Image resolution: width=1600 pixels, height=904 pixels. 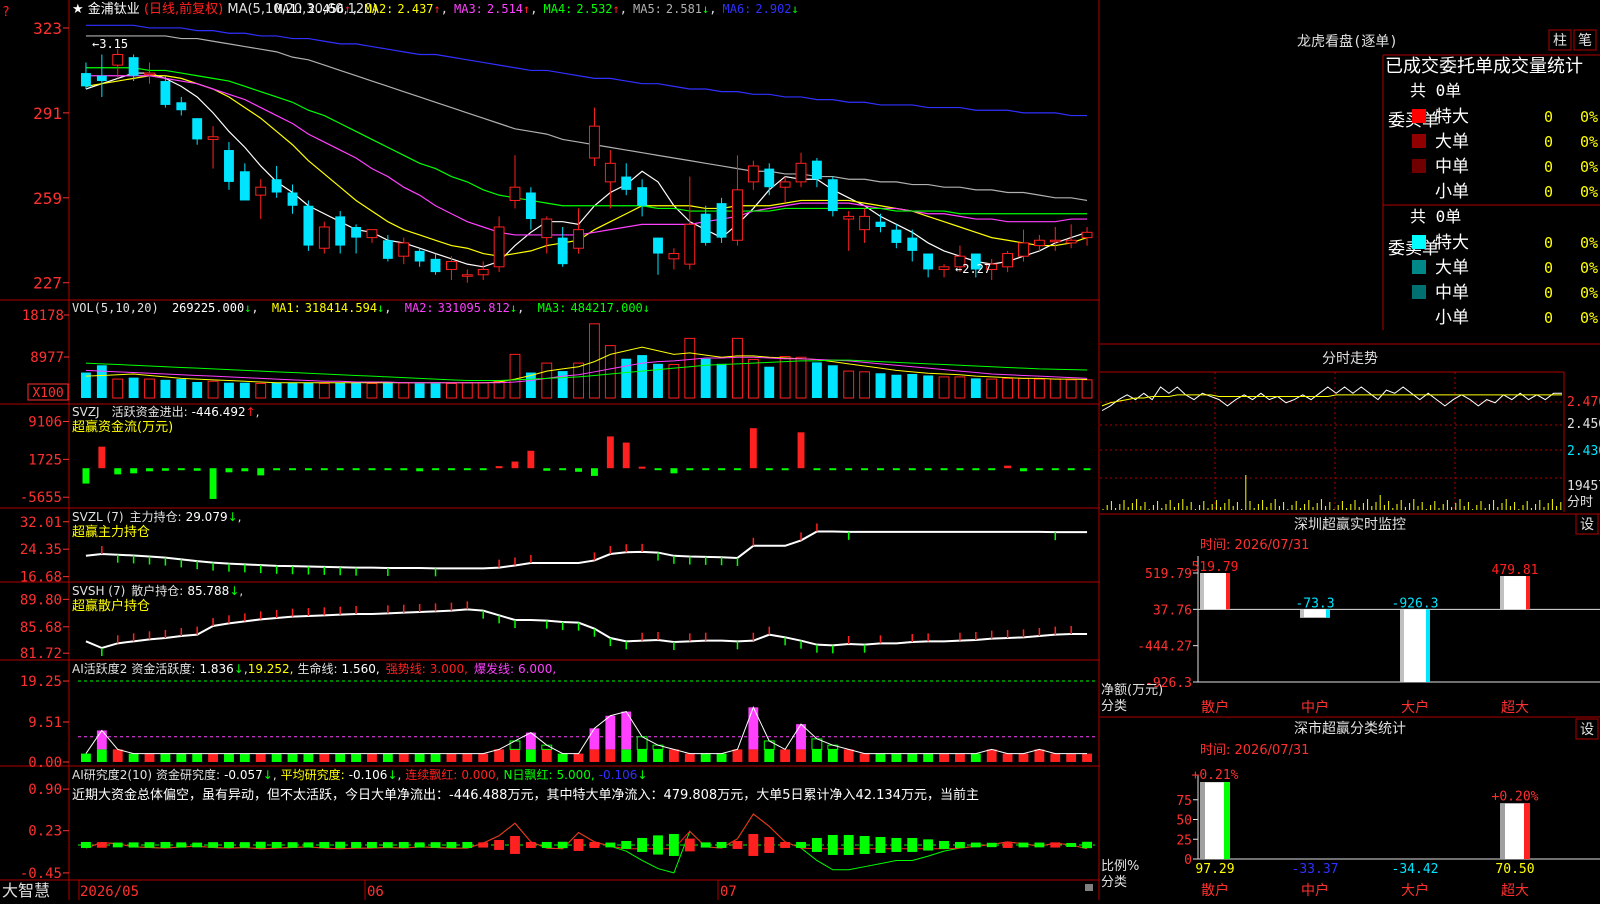 I want to click on price-tick-label: 323, so click(x=47, y=28).